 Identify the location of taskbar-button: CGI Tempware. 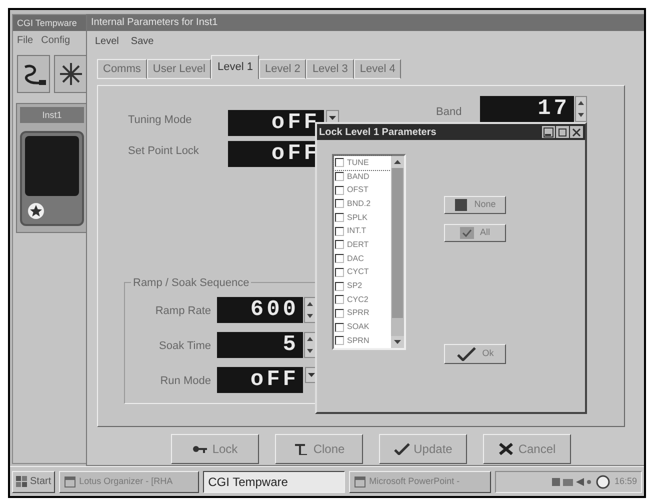
(274, 481).